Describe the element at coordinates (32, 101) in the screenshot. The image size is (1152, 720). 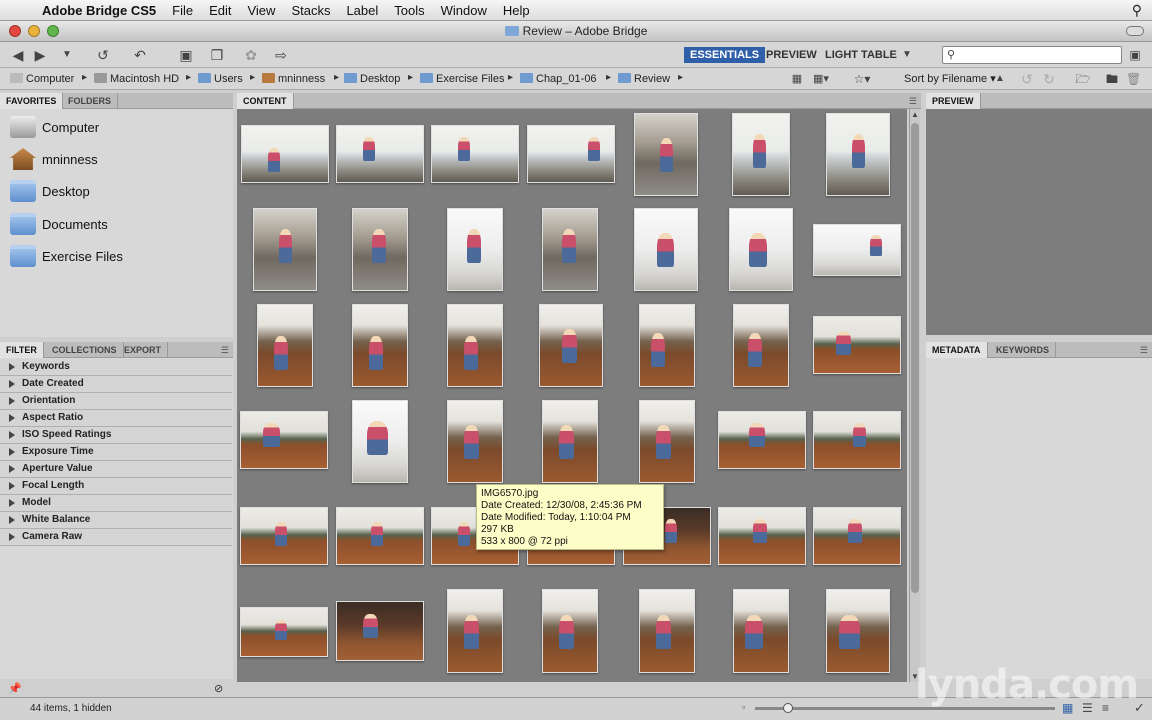
I see `tab-favorites: FAVORITES` at that location.